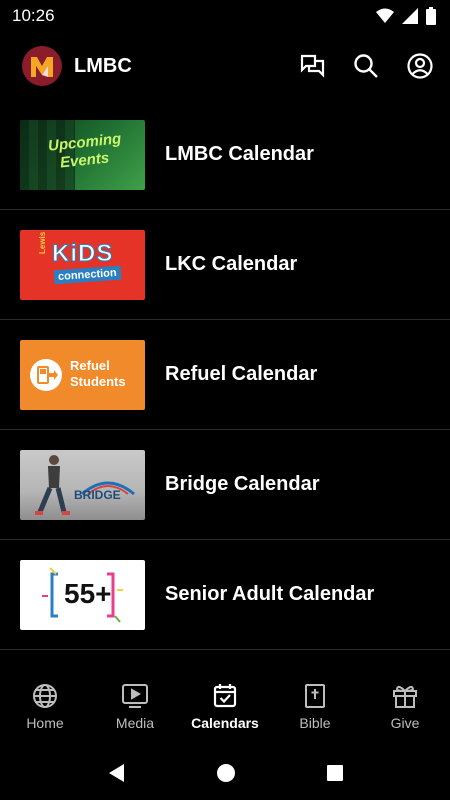 The width and height of the screenshot is (450, 800). Describe the element at coordinates (88, 593) in the screenshot. I see `thumb-55-text: 55+` at that location.